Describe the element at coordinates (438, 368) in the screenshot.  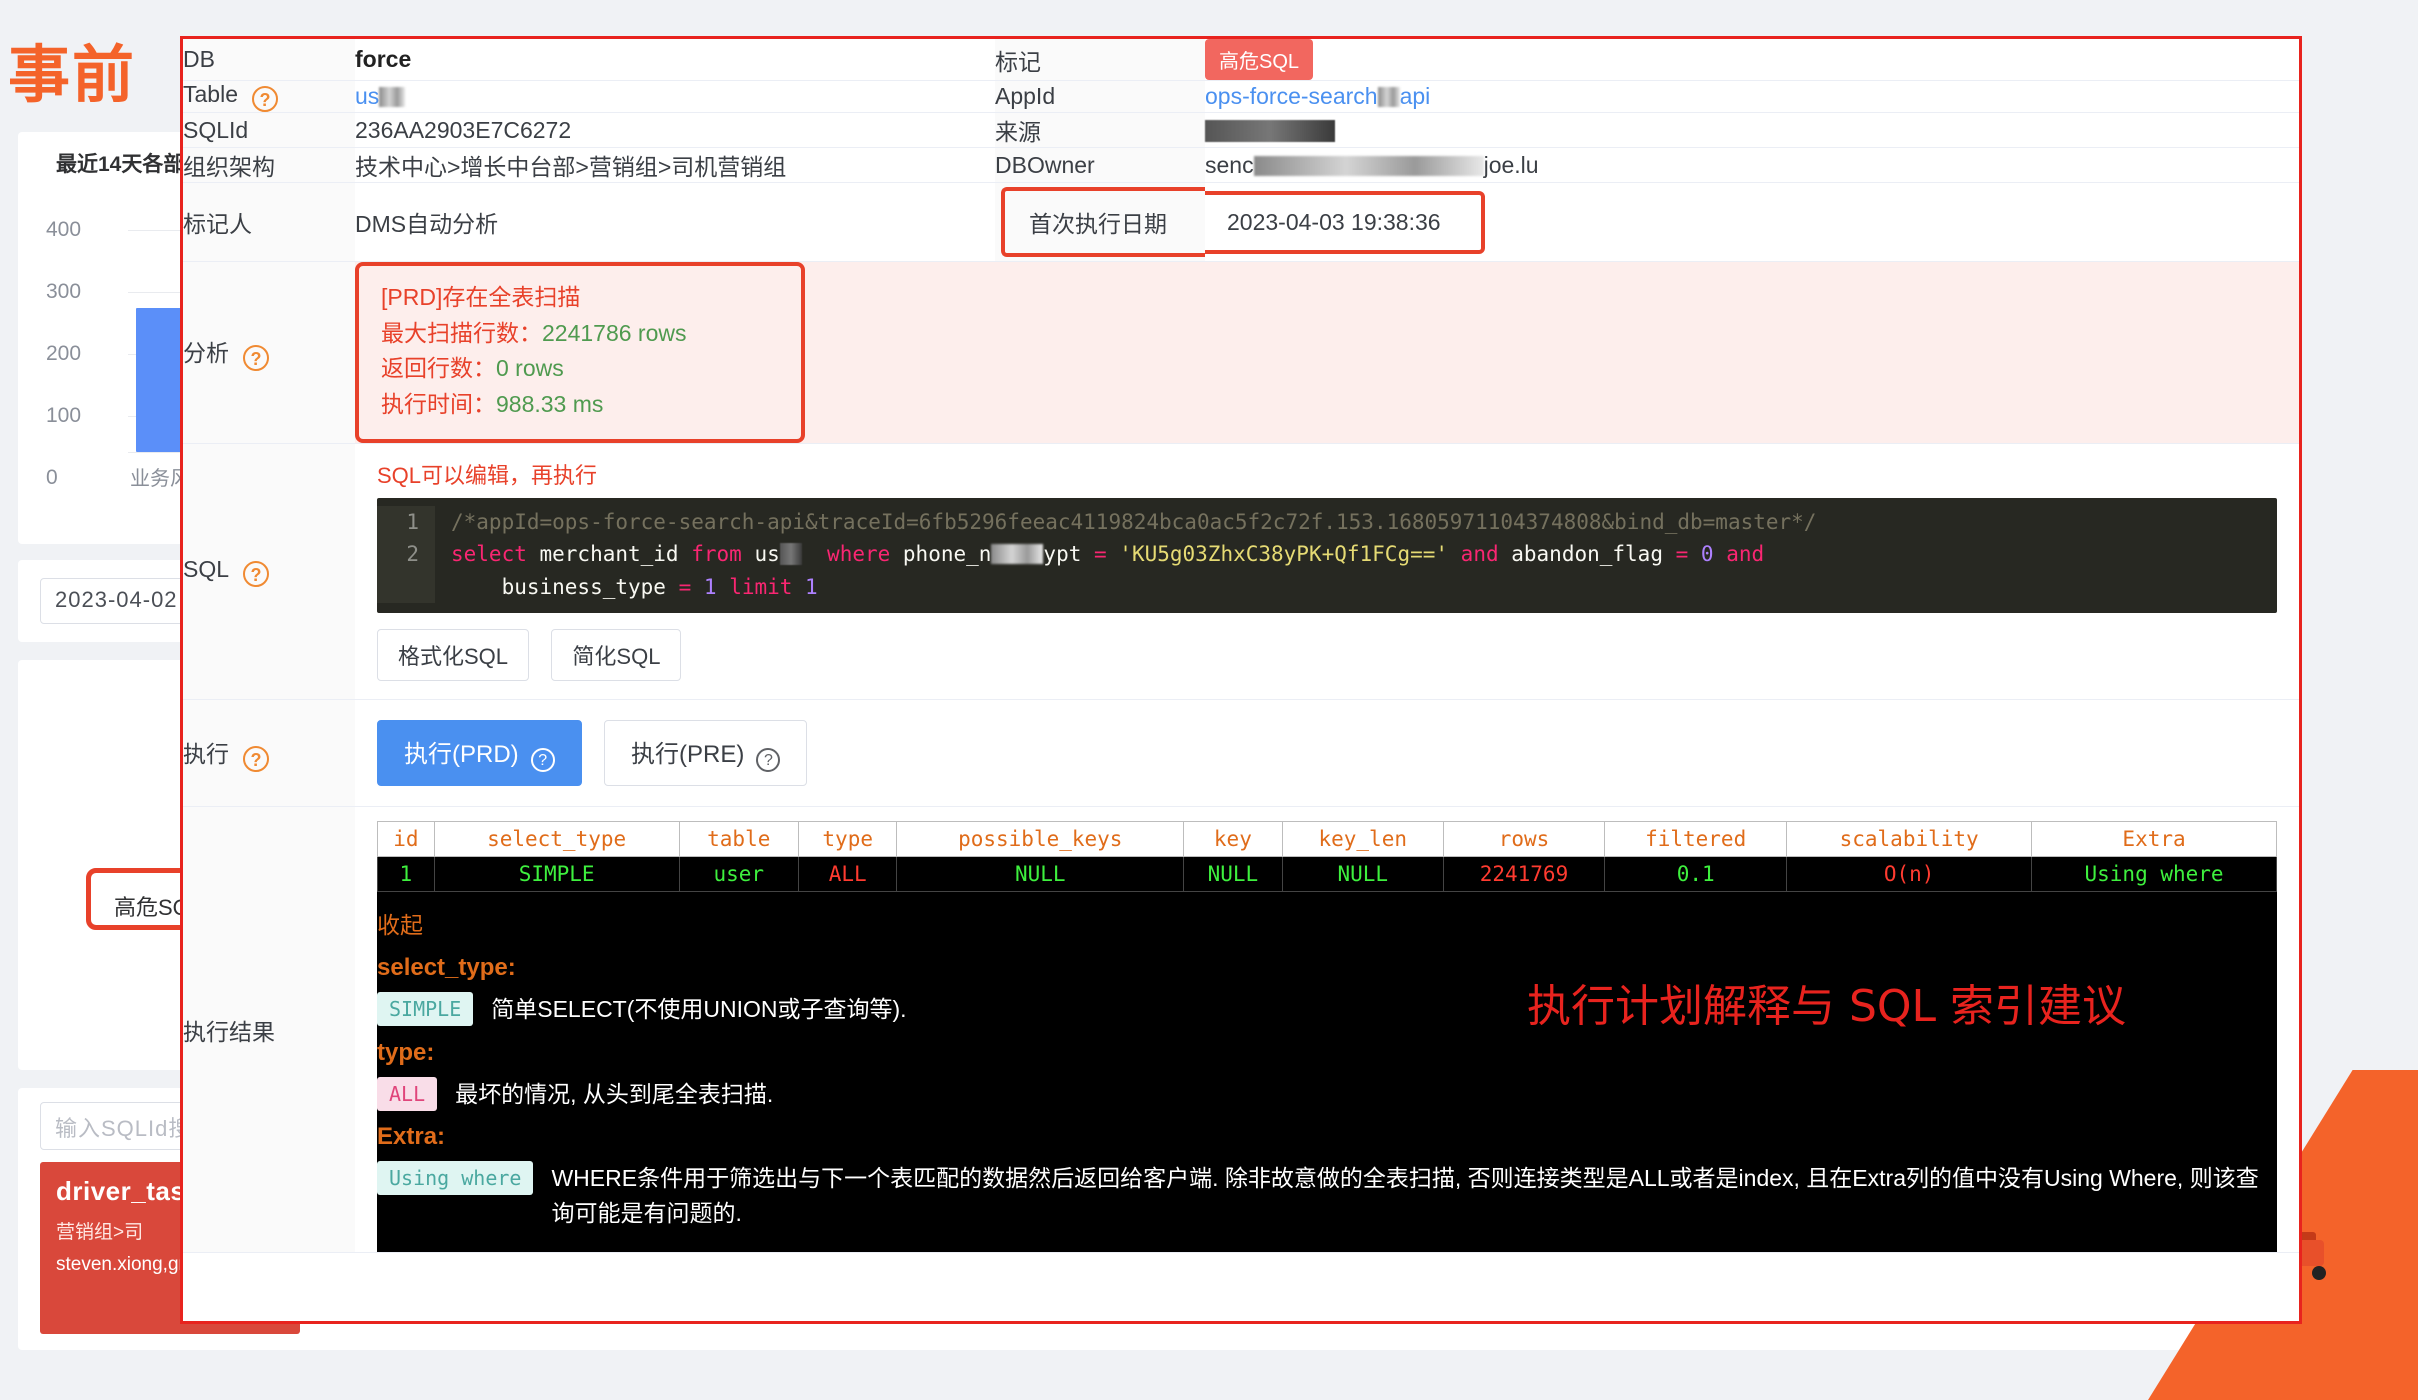
I see `analysis-line-3-key: 返回行数：` at that location.